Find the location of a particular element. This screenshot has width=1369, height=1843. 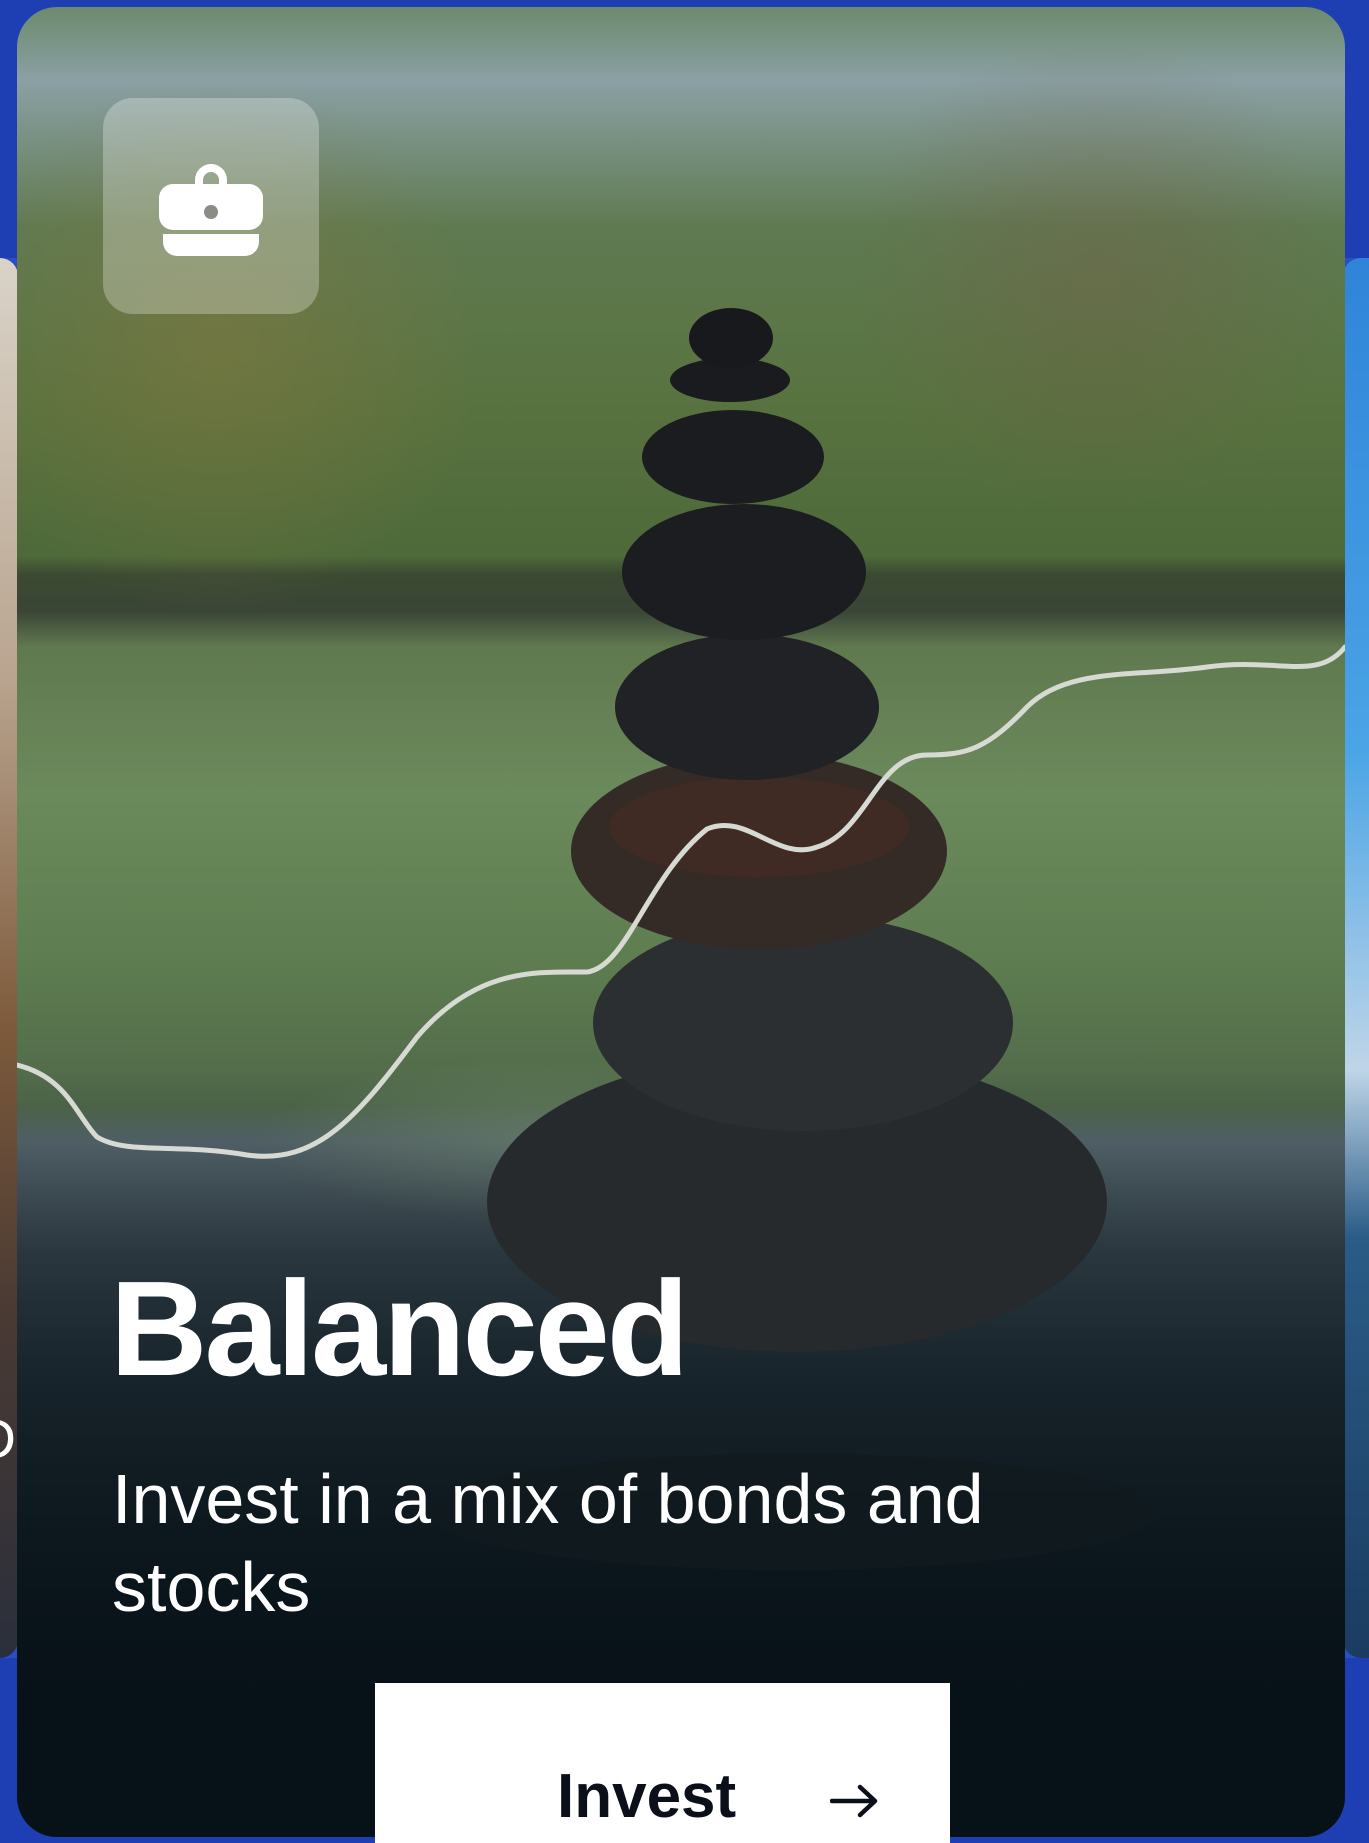

invest-button: Invest is located at coordinates (662, 1763).